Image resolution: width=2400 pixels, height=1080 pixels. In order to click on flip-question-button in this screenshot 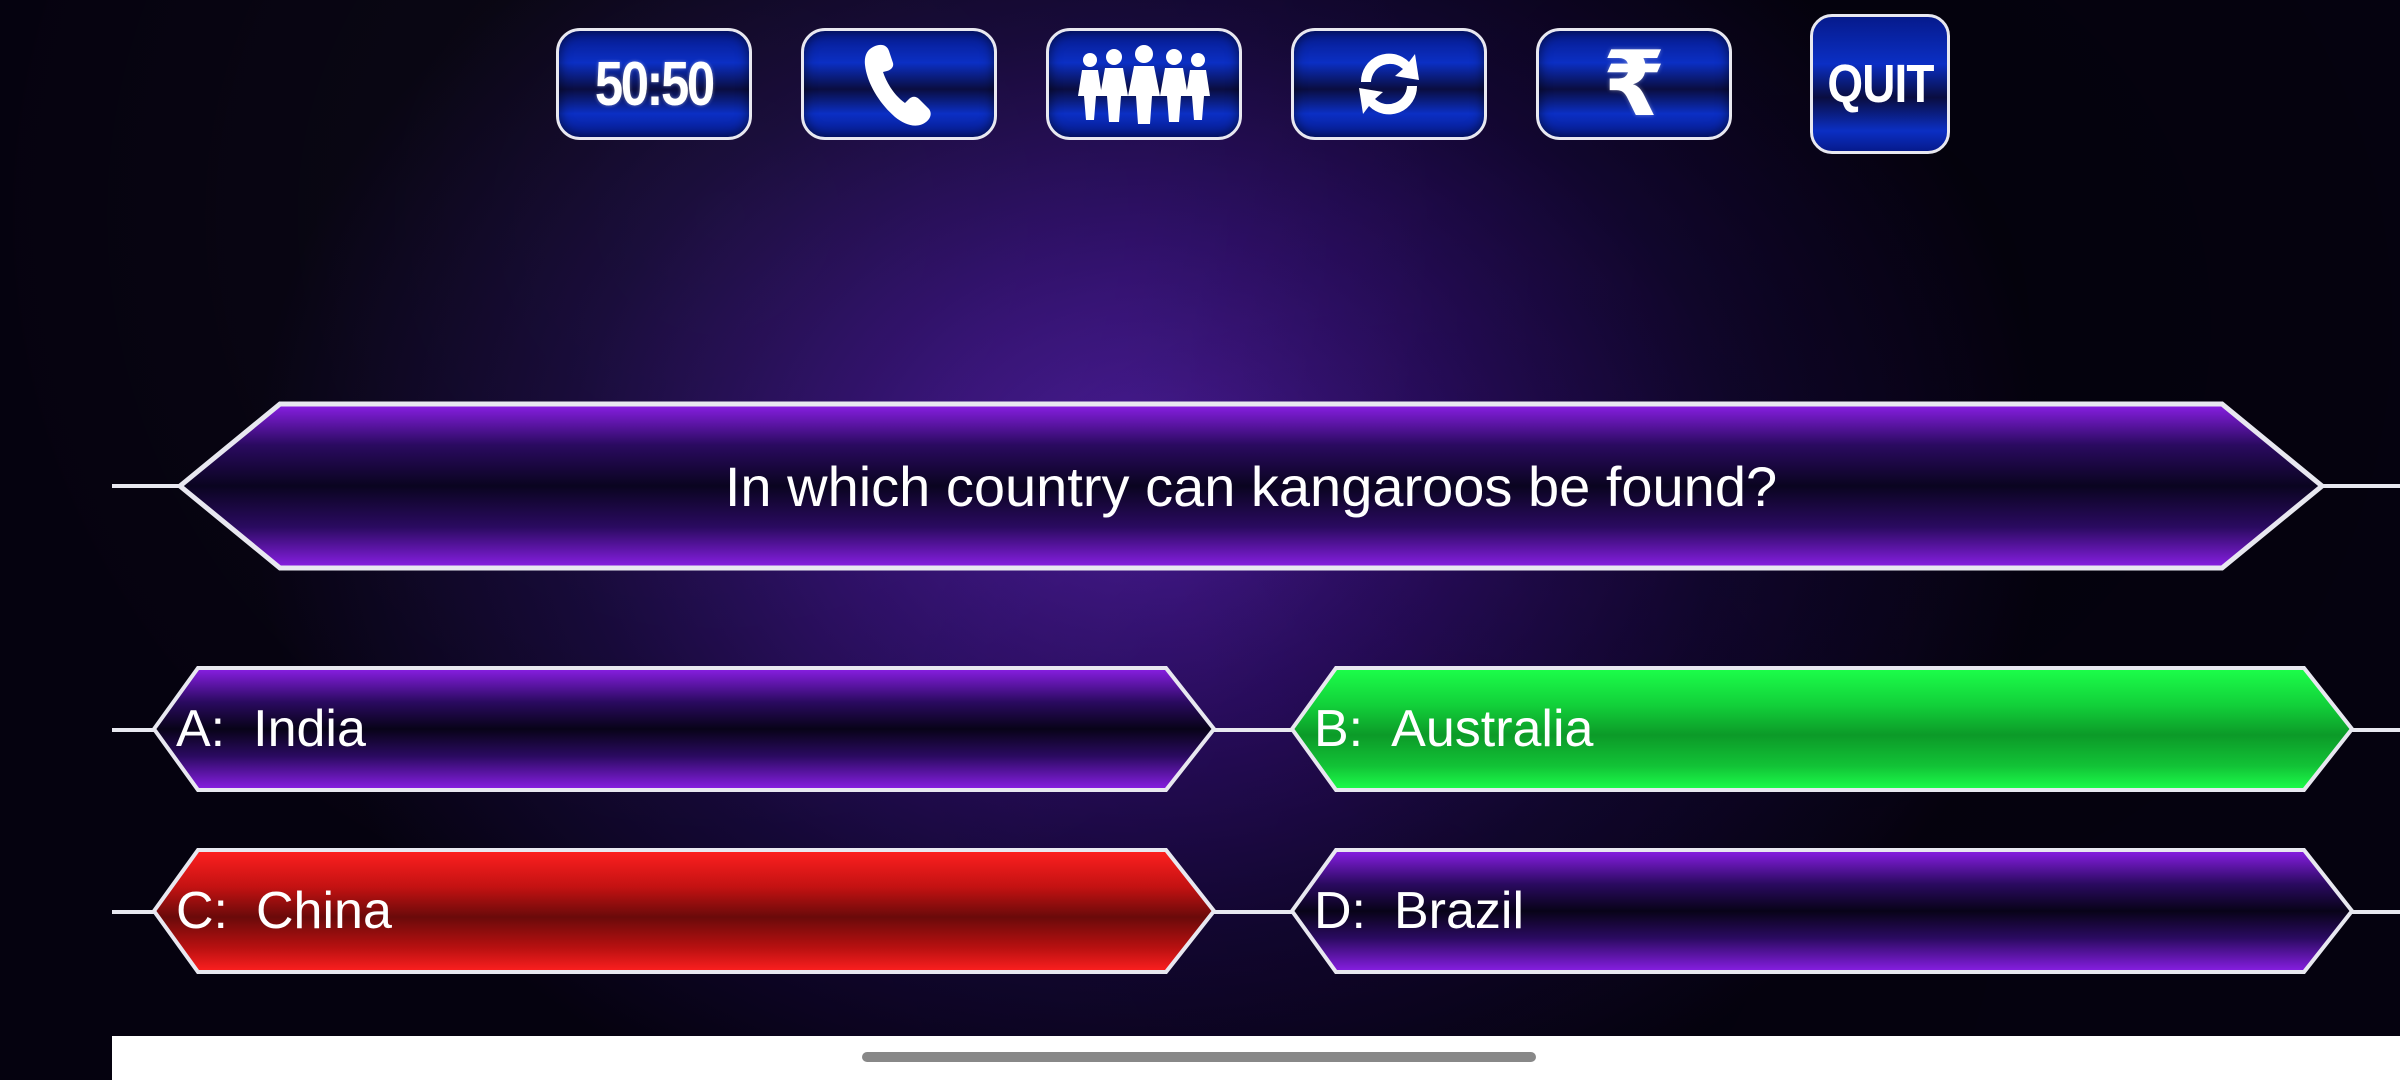, I will do `click(1389, 84)`.